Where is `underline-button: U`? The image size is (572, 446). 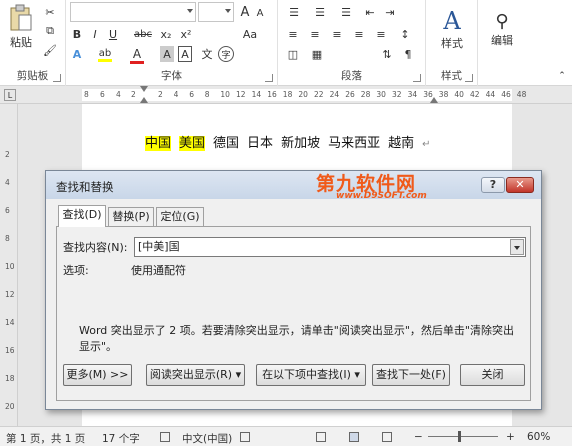
underline-button: U is located at coordinates (113, 34).